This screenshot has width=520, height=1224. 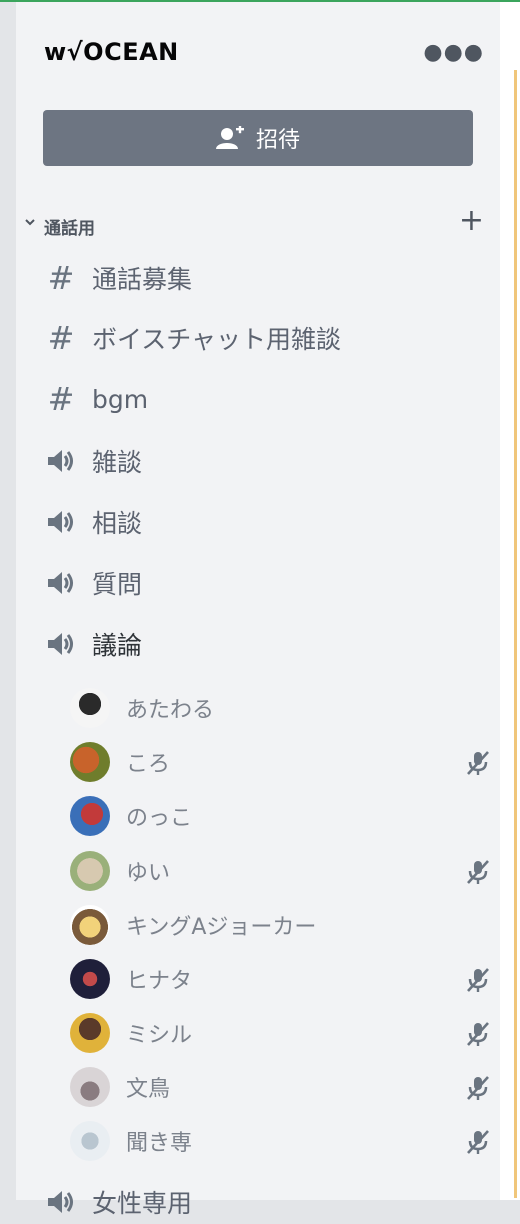 I want to click on server-name: w√OCEAN, so click(x=111, y=52).